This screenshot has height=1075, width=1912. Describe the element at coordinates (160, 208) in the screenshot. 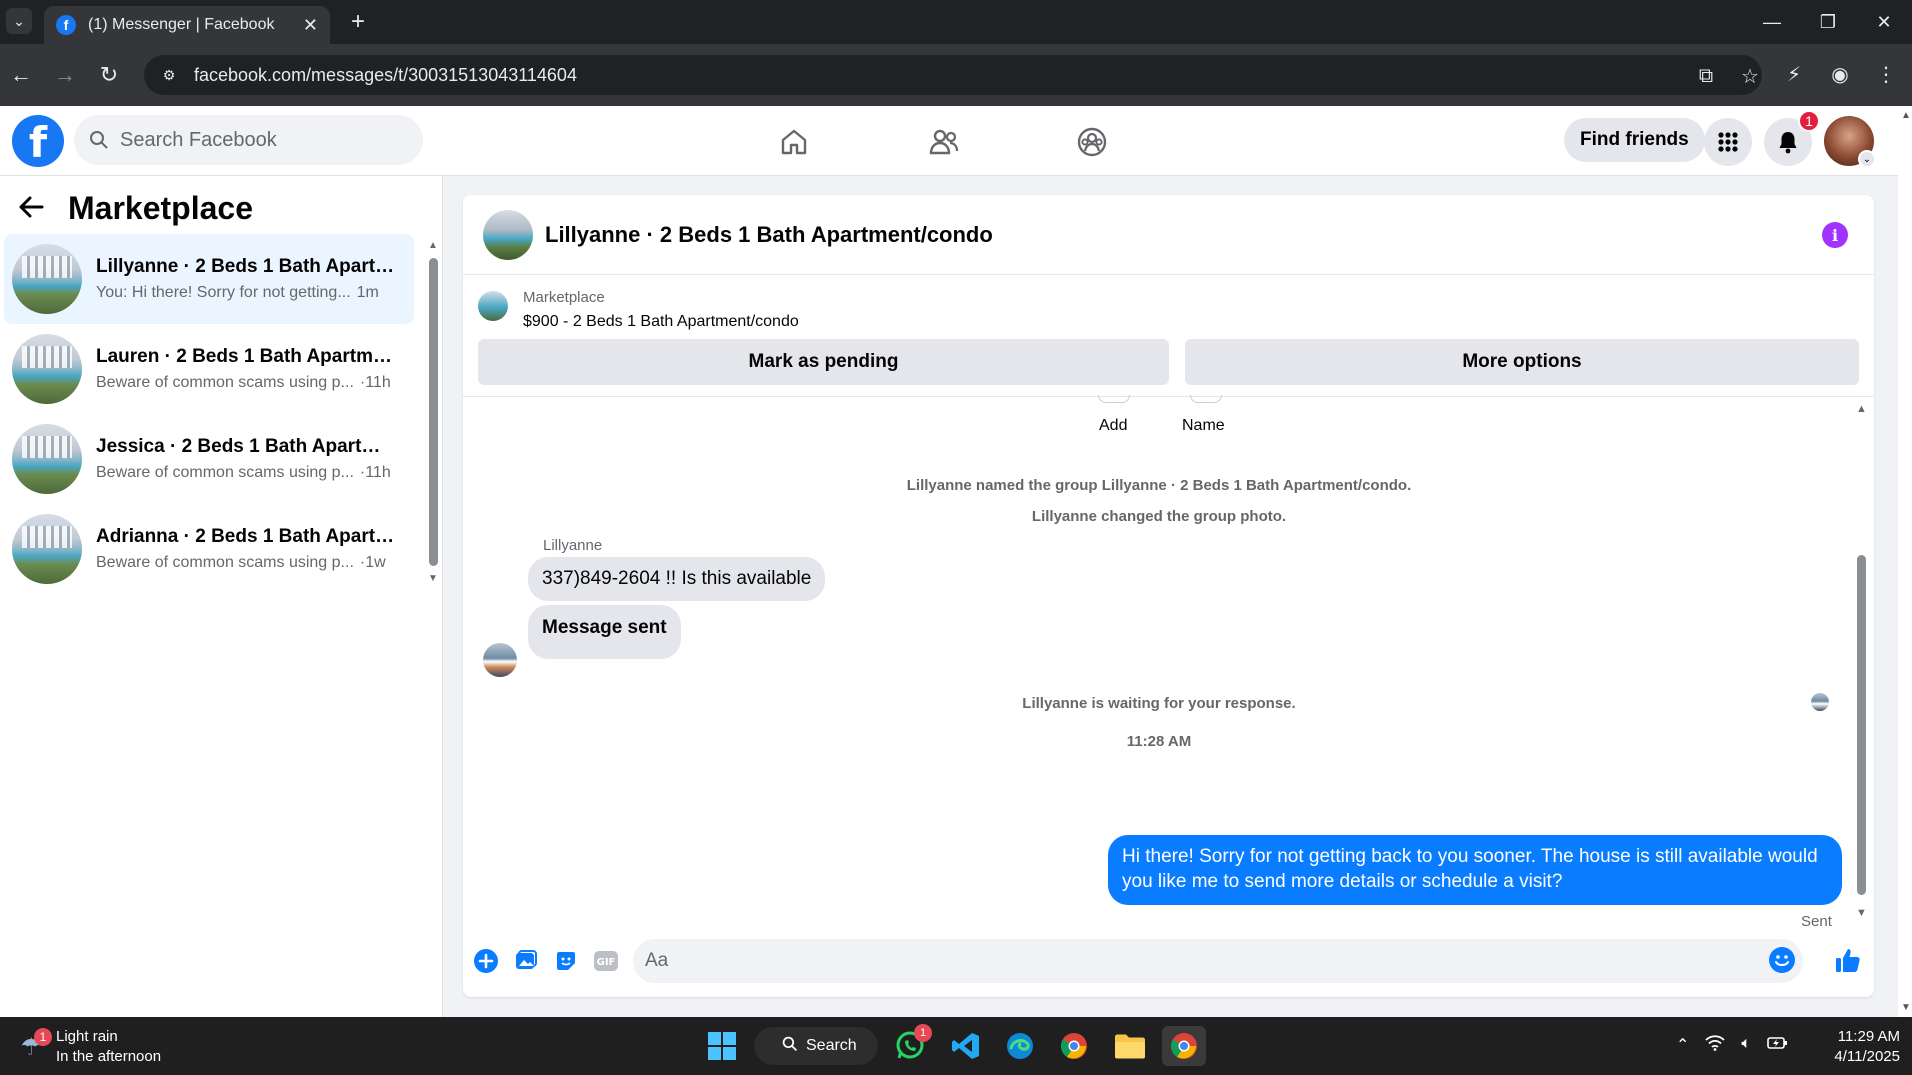

I see `panel-title: Marketplace` at that location.